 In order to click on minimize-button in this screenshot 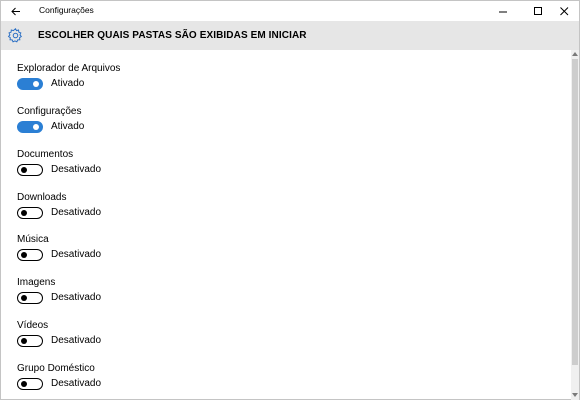, I will do `click(503, 11)`.